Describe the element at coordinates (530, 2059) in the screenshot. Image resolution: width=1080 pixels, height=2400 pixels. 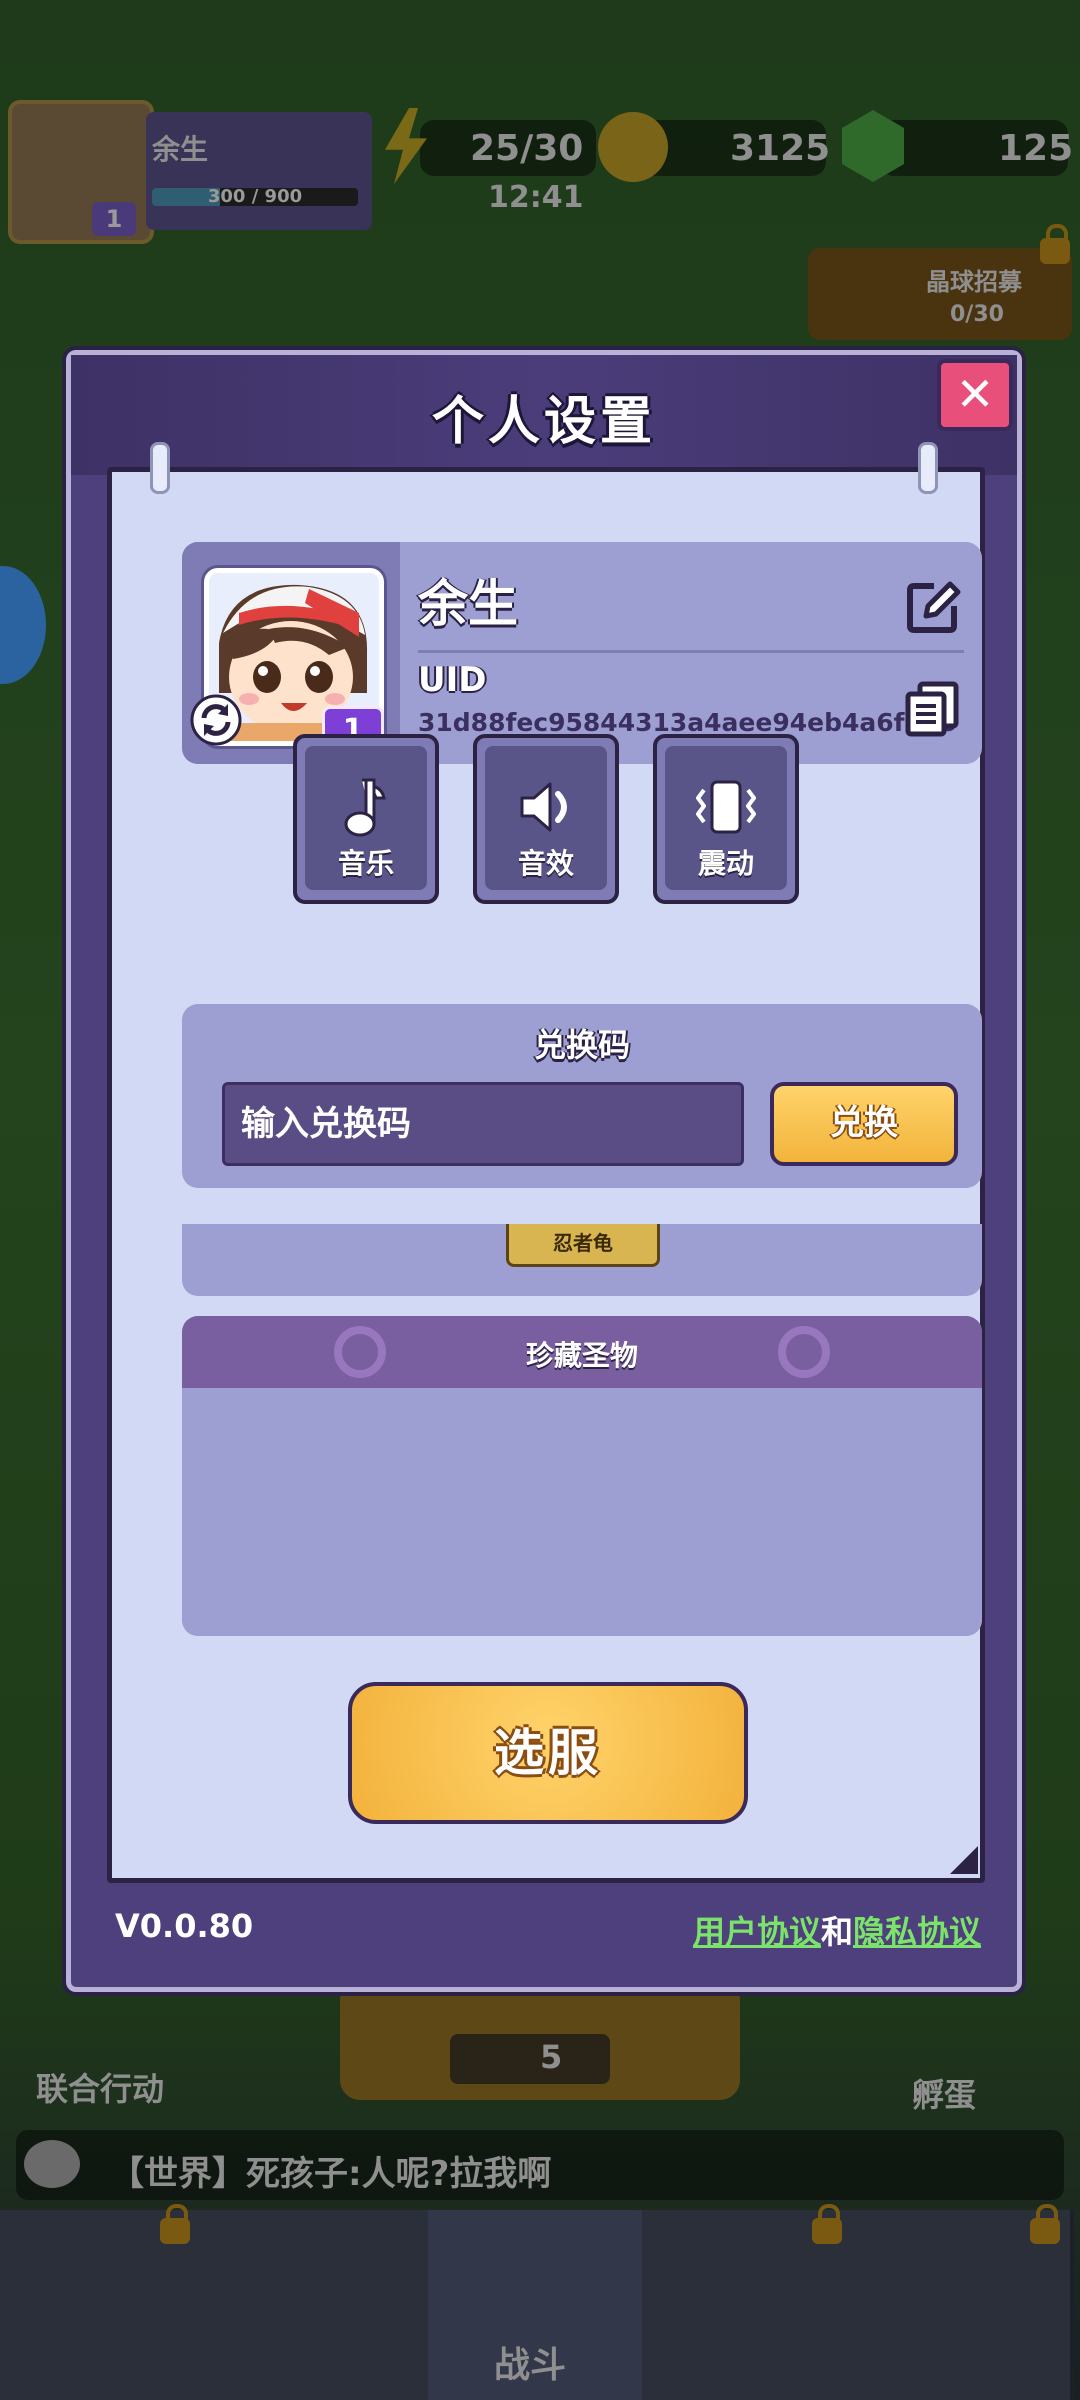
I see `challenge-cost-pill` at that location.